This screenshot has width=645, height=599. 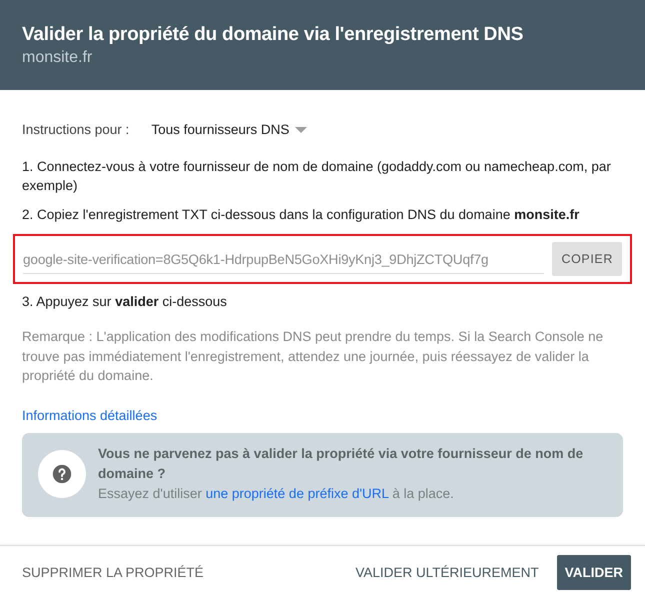 What do you see at coordinates (90, 415) in the screenshot?
I see `details-link: Informations détaillées` at bounding box center [90, 415].